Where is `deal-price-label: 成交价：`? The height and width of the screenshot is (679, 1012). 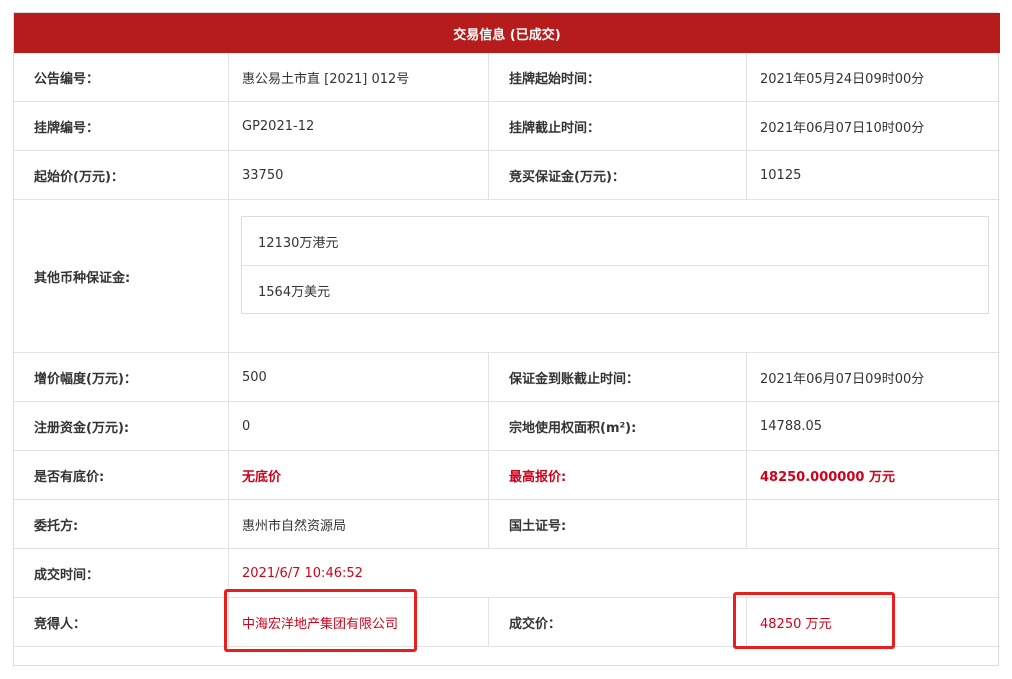 deal-price-label: 成交价： is located at coordinates (617, 622).